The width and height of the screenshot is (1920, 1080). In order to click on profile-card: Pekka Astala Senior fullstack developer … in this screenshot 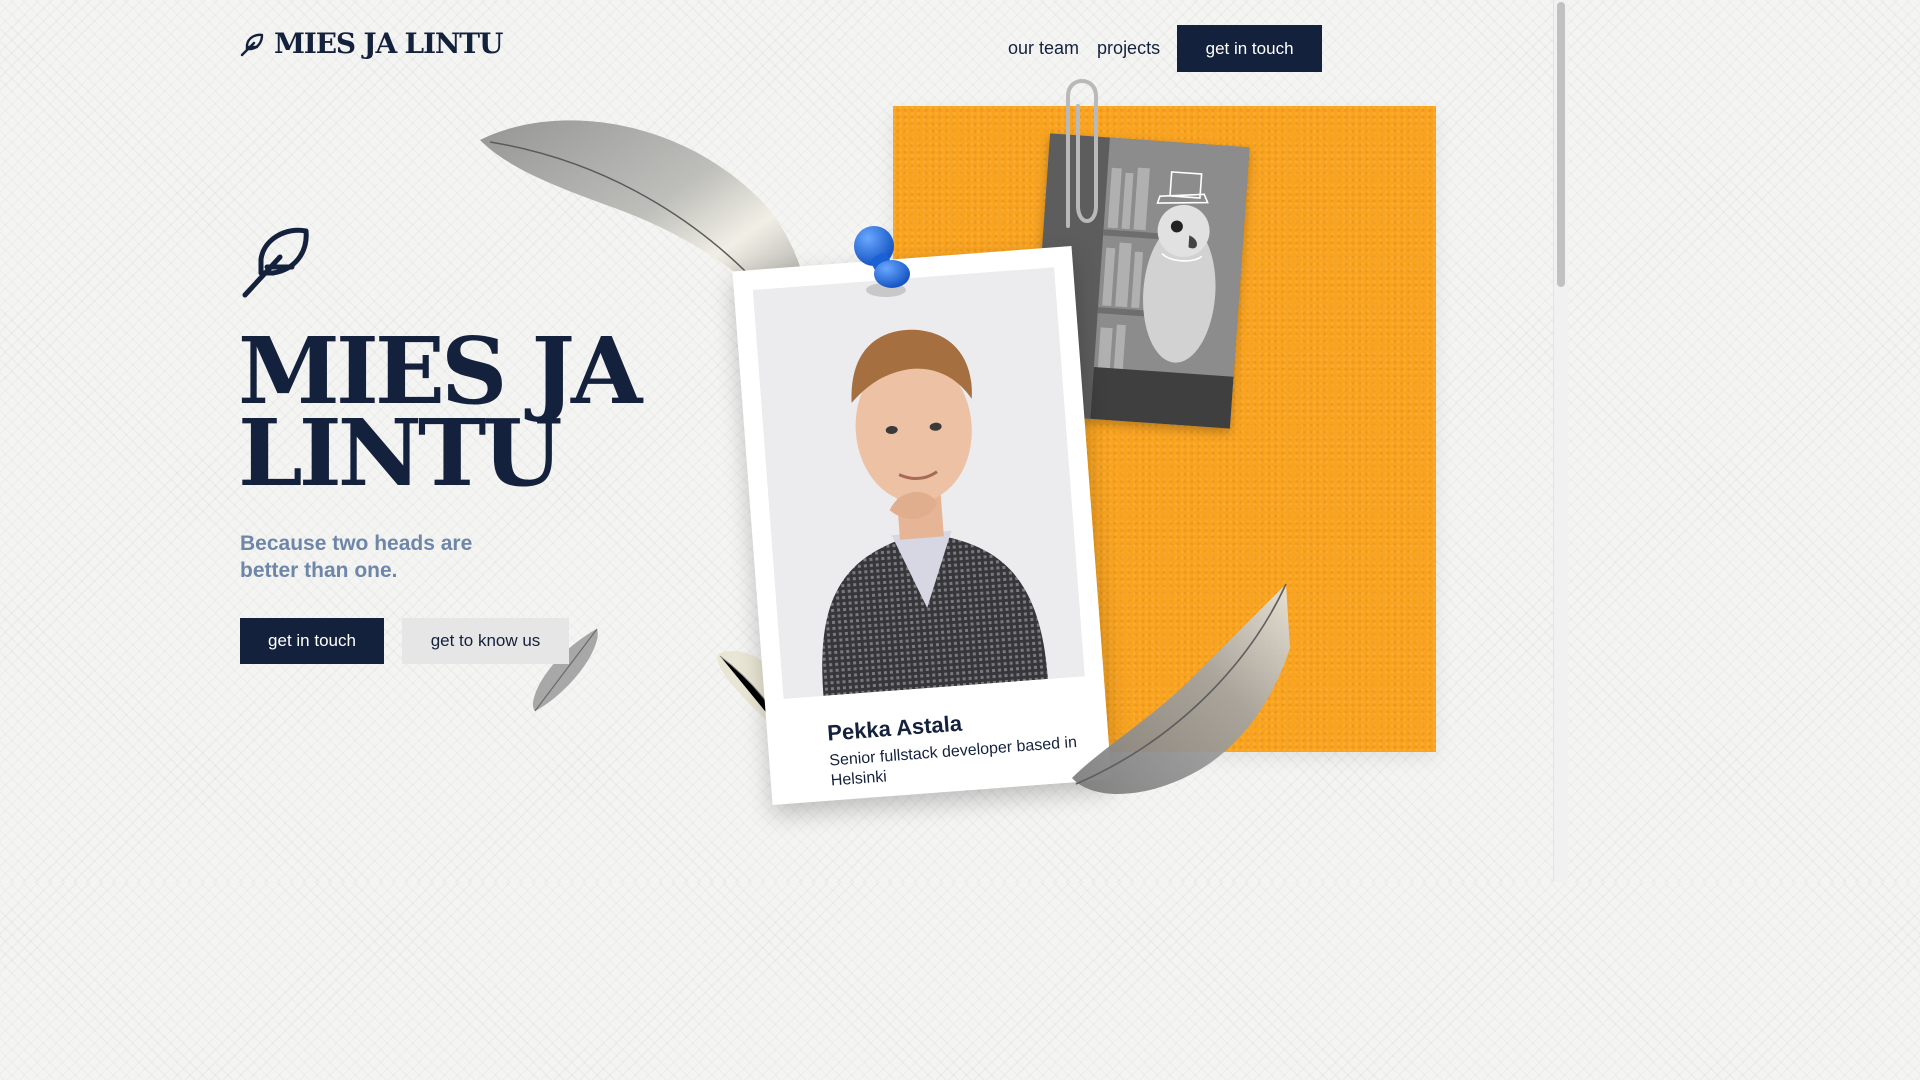, I will do `click(922, 525)`.